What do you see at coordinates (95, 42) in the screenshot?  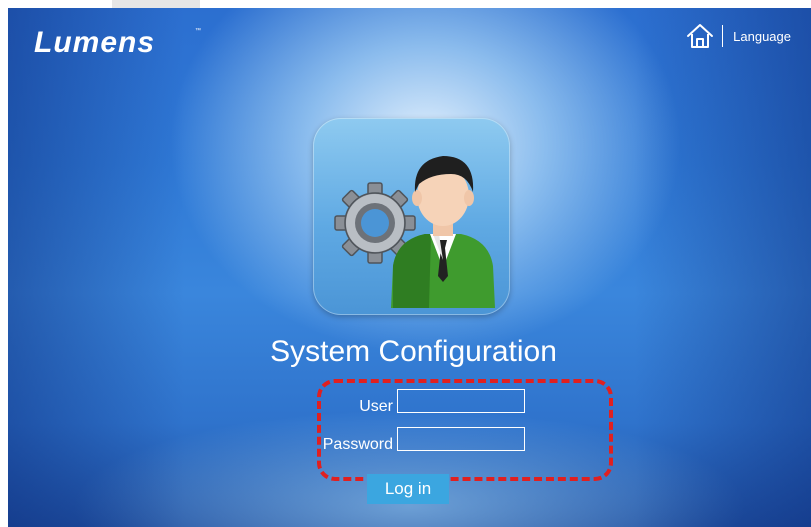 I see `lumens-logo: Lumens` at bounding box center [95, 42].